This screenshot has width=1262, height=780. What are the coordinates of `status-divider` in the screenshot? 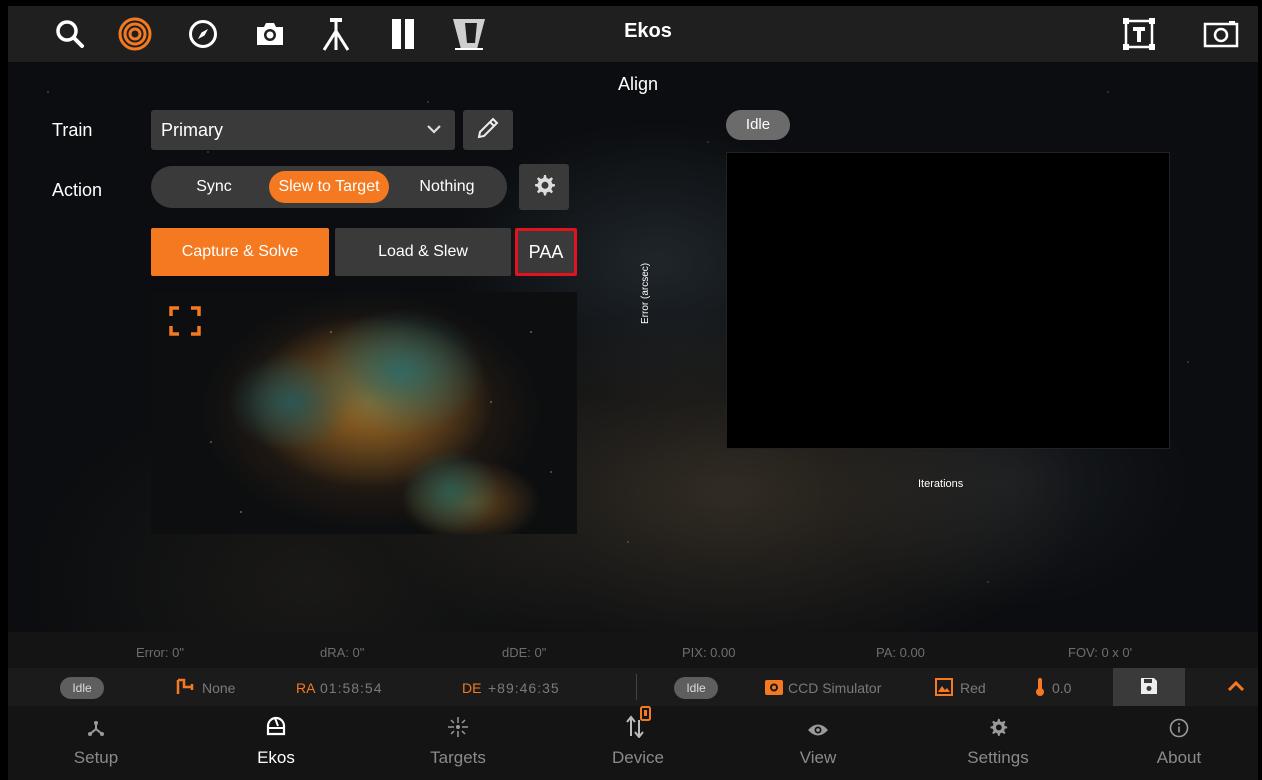 It's located at (636, 687).